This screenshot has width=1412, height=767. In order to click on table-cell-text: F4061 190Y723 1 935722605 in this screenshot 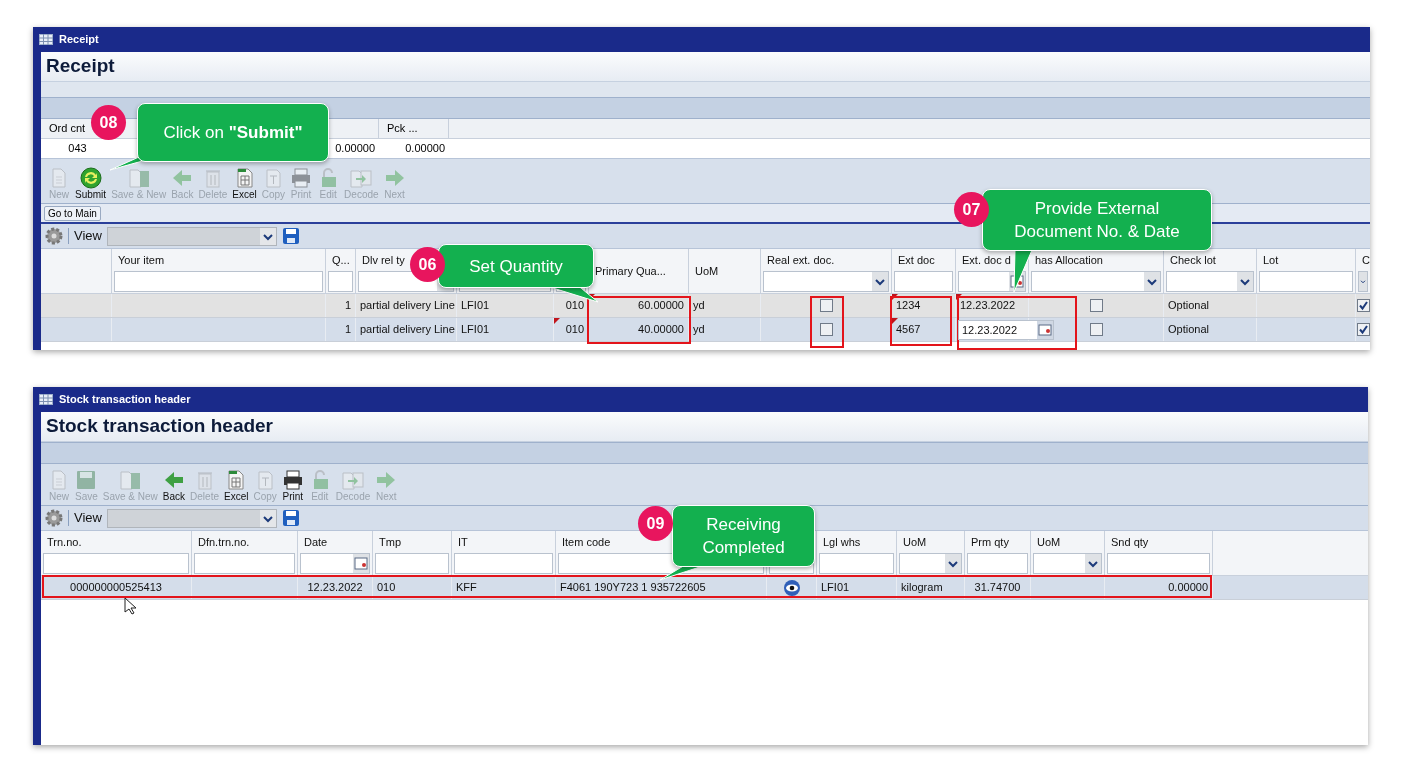, I will do `click(633, 588)`.